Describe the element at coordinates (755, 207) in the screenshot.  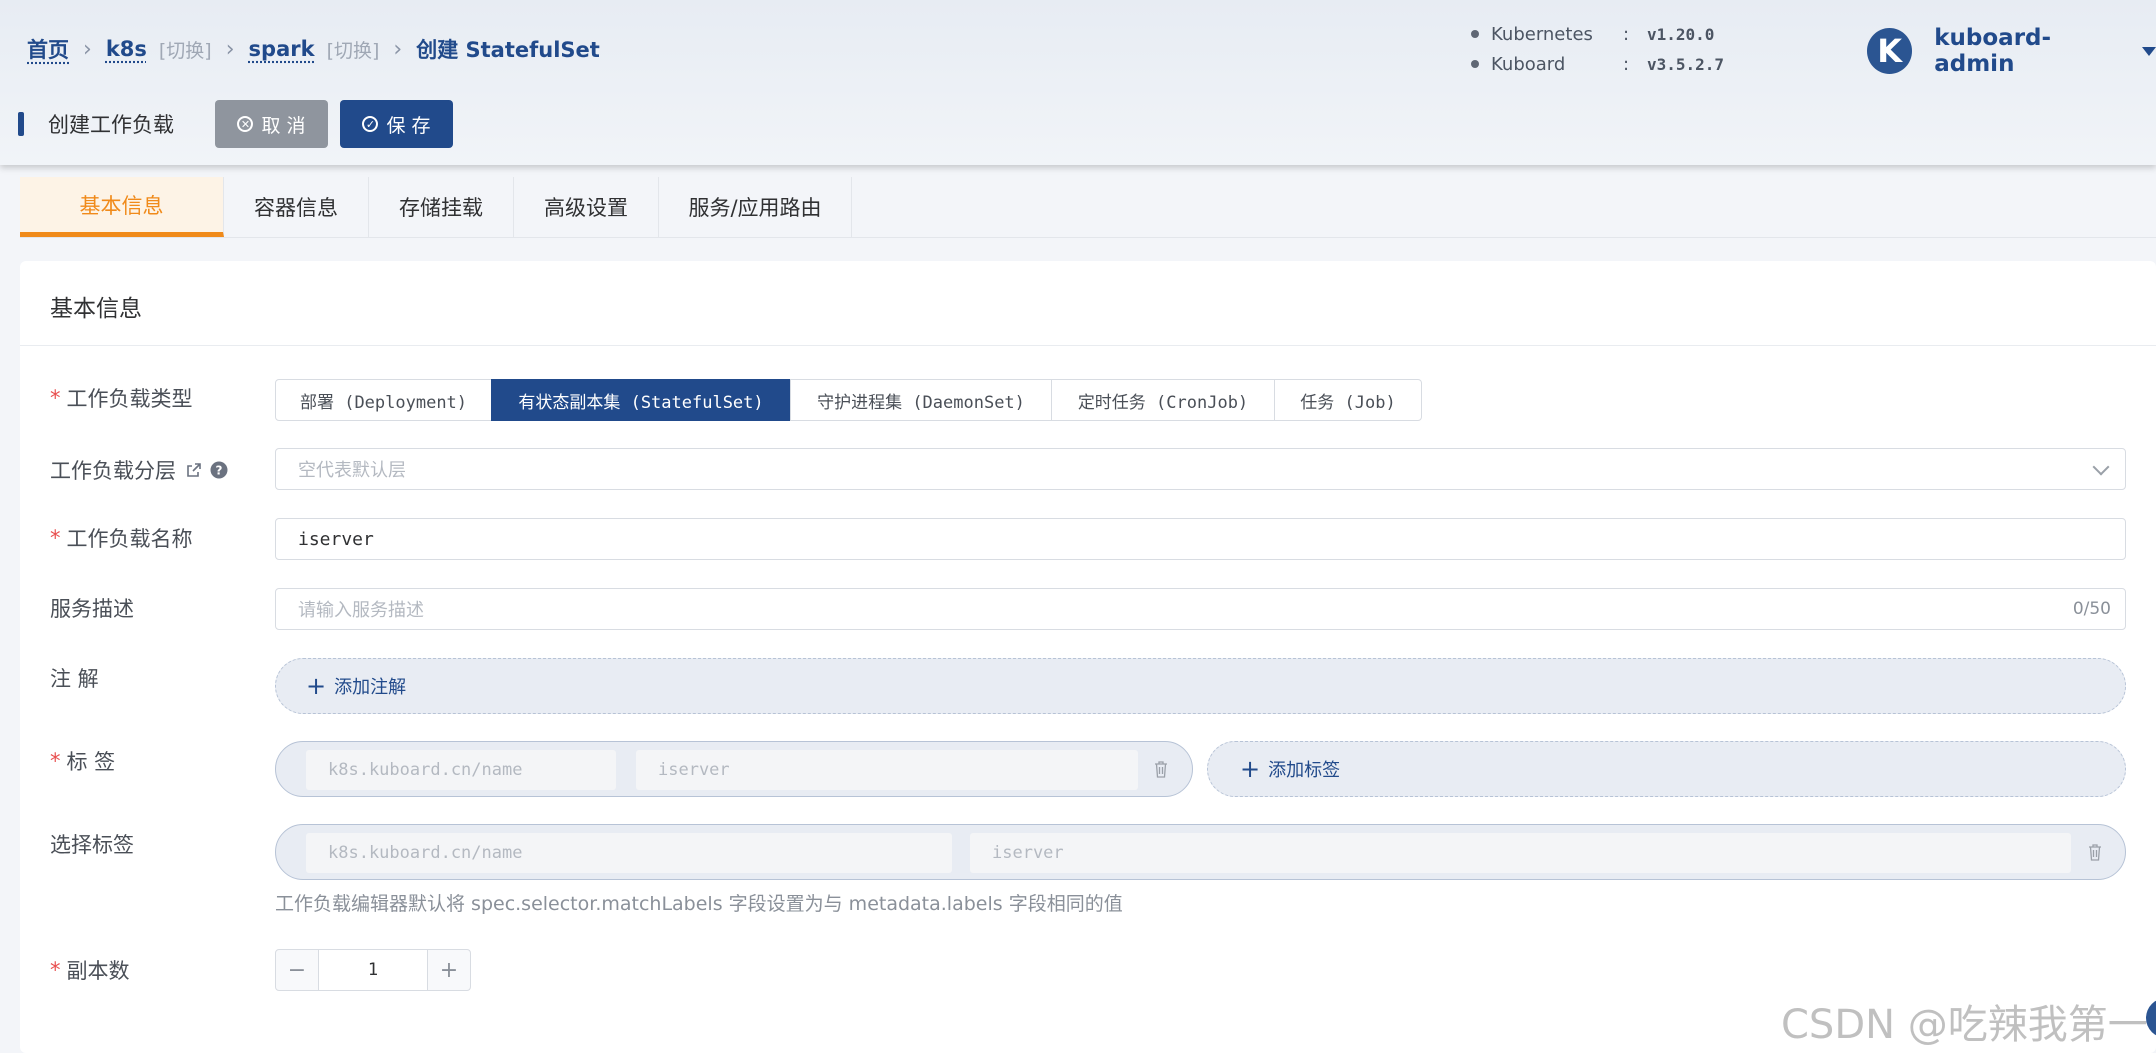
I see `tab-service-routing: 服务/应用路由` at that location.